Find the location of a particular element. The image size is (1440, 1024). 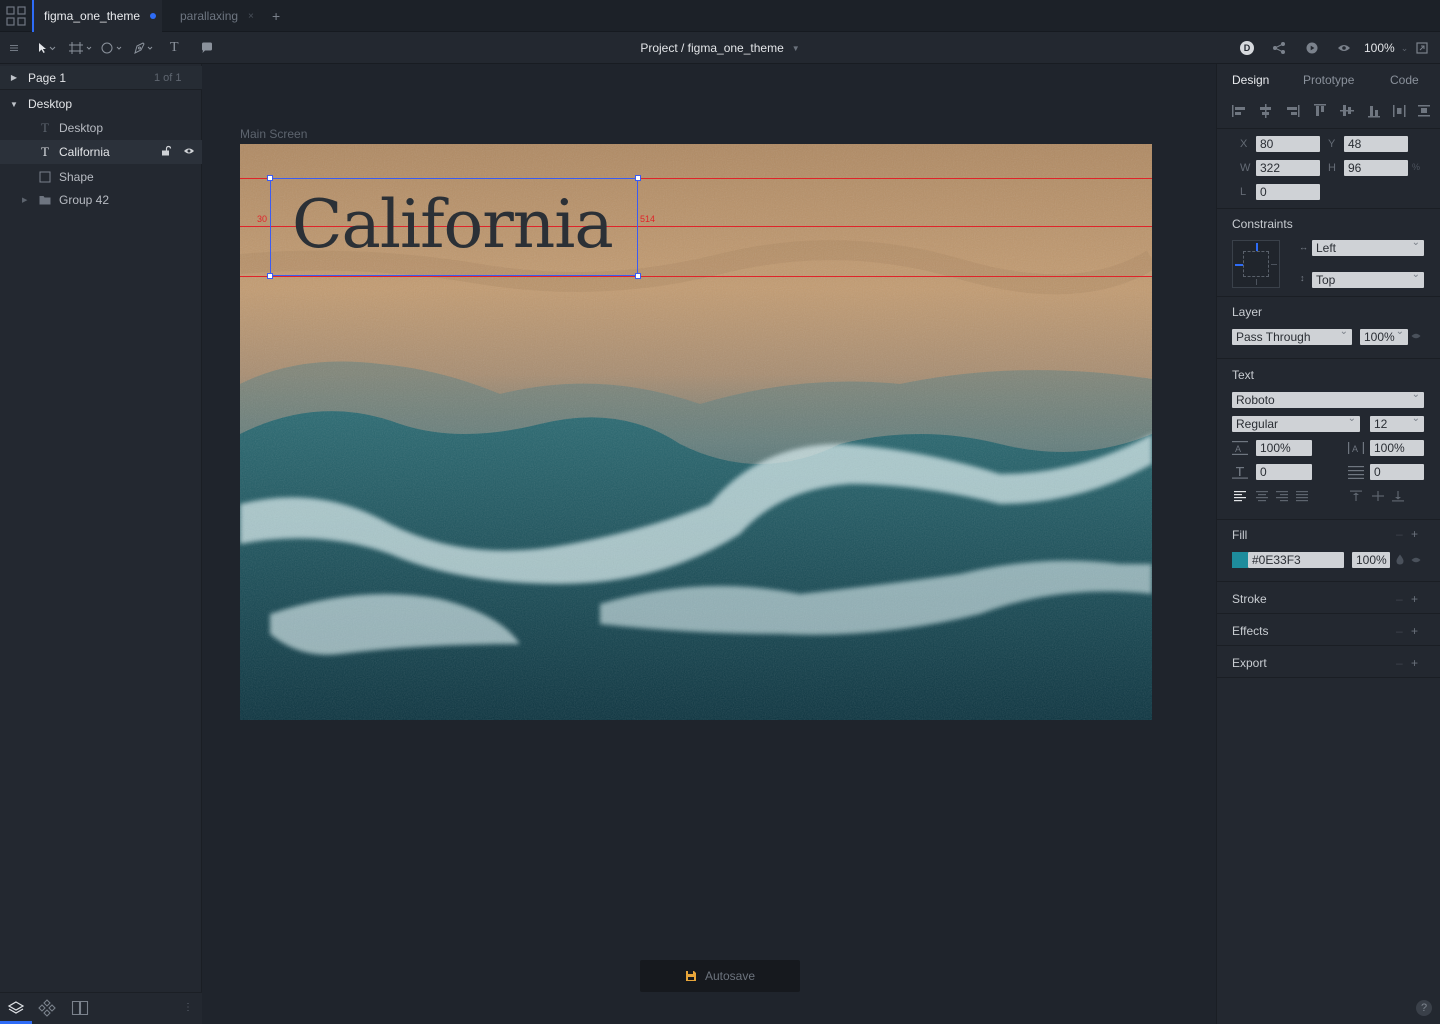

layer-item-california: T California is located at coordinates (101, 152).